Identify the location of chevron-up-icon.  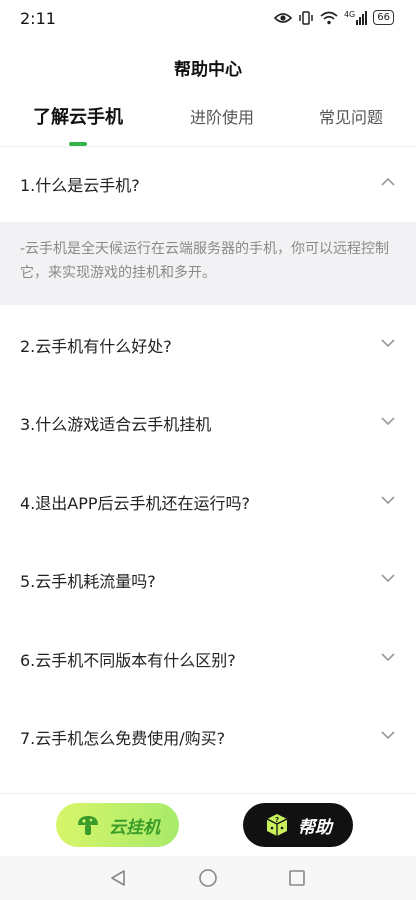
(388, 181).